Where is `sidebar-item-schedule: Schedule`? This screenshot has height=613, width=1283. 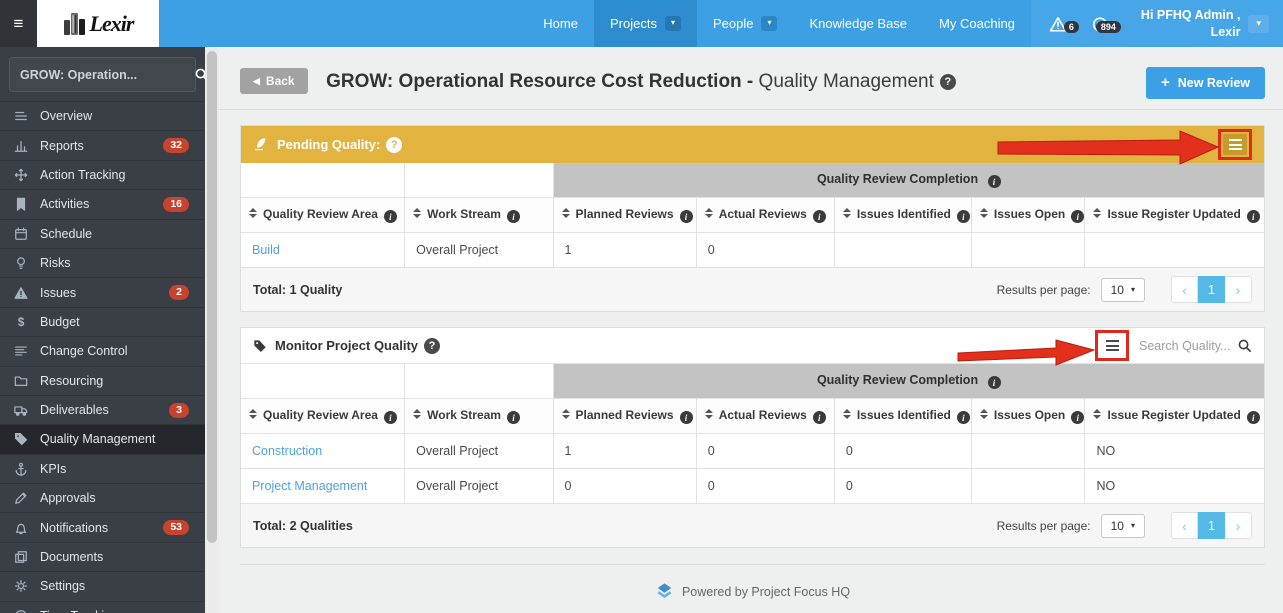 sidebar-item-schedule: Schedule is located at coordinates (102, 233).